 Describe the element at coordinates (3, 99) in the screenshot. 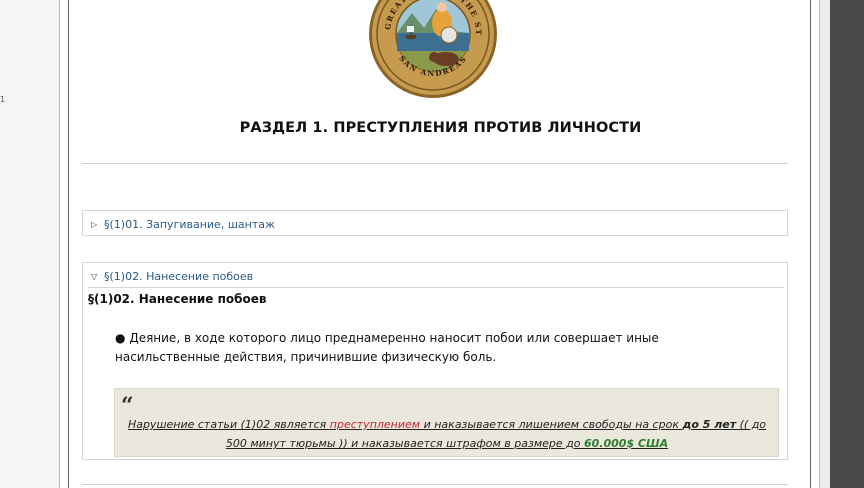

I see `gutter-line-number: 1` at that location.